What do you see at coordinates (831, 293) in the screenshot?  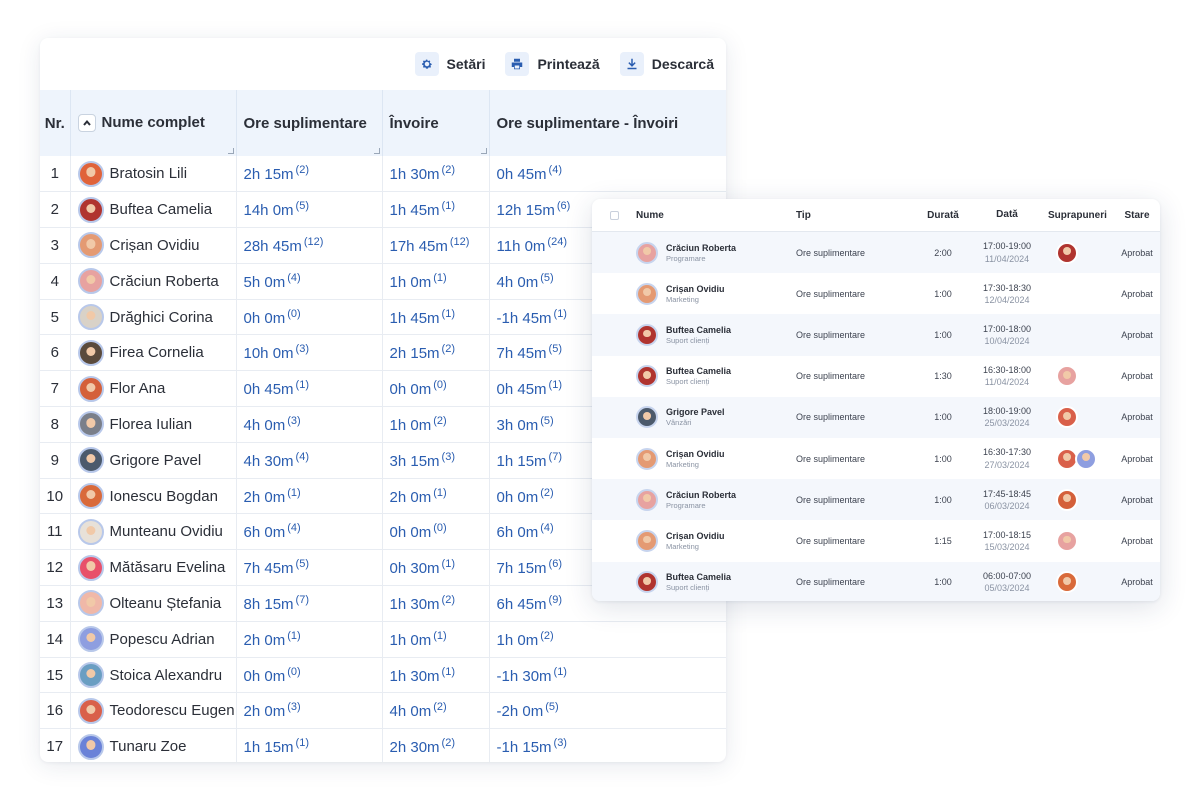 I see `request-type: Ore suplimentare` at bounding box center [831, 293].